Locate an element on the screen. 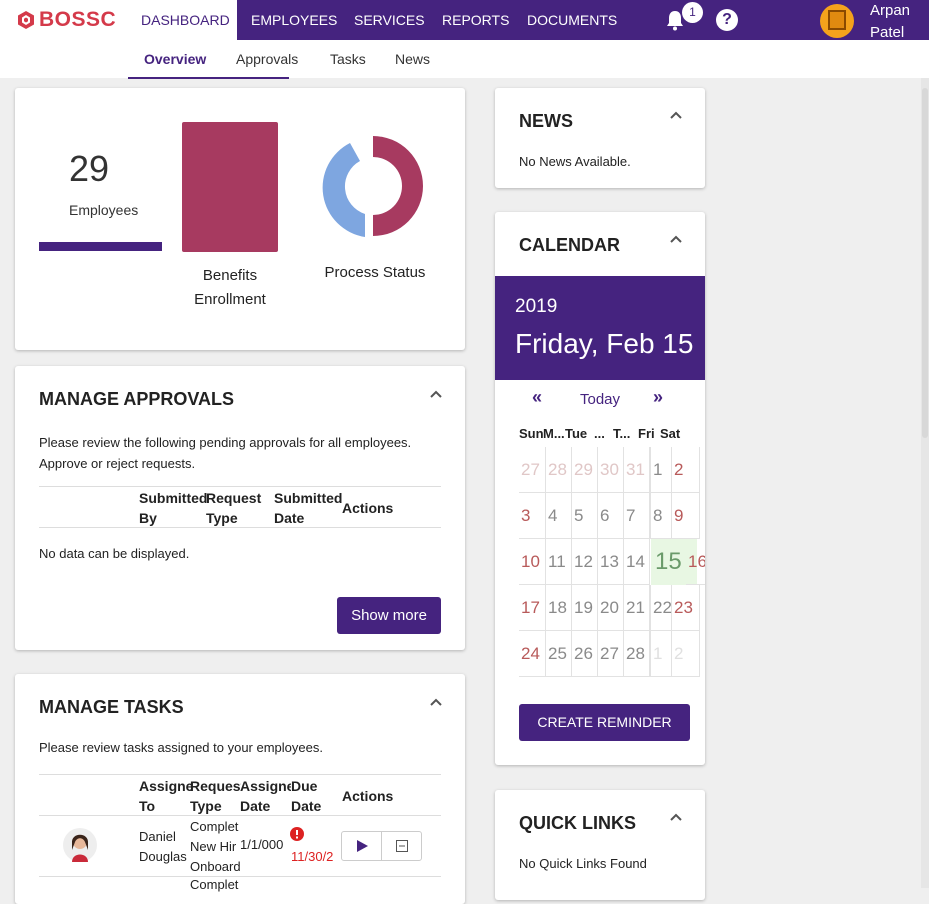  benefits-label-line1: Benefits is located at coordinates (230, 275).